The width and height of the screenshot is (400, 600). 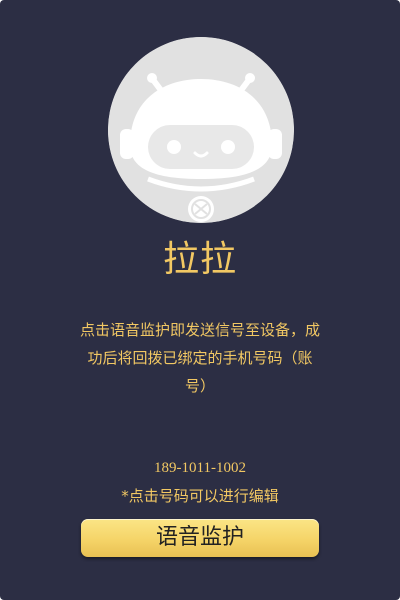 What do you see at coordinates (200, 496) in the screenshot?
I see `edit-hint: *点击号码可以进行编辑` at bounding box center [200, 496].